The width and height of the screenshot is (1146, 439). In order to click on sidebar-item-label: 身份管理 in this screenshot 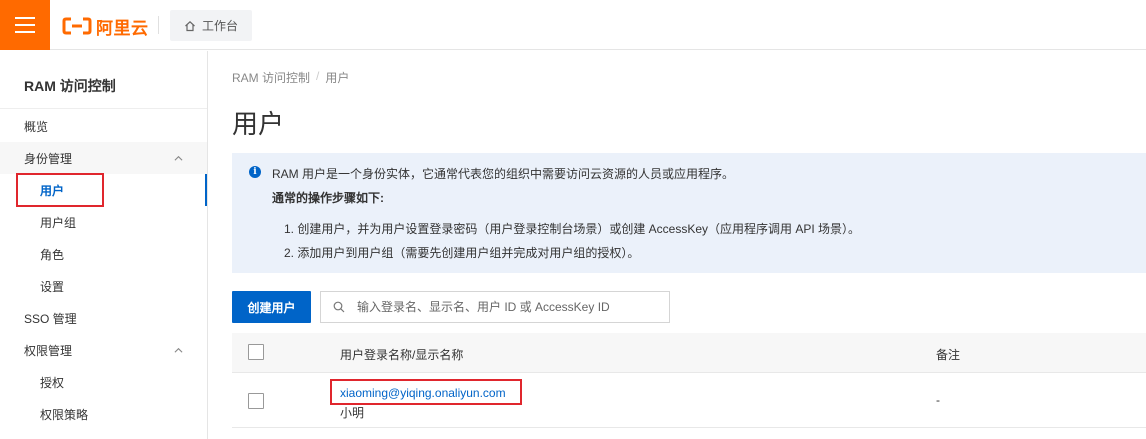, I will do `click(48, 158)`.